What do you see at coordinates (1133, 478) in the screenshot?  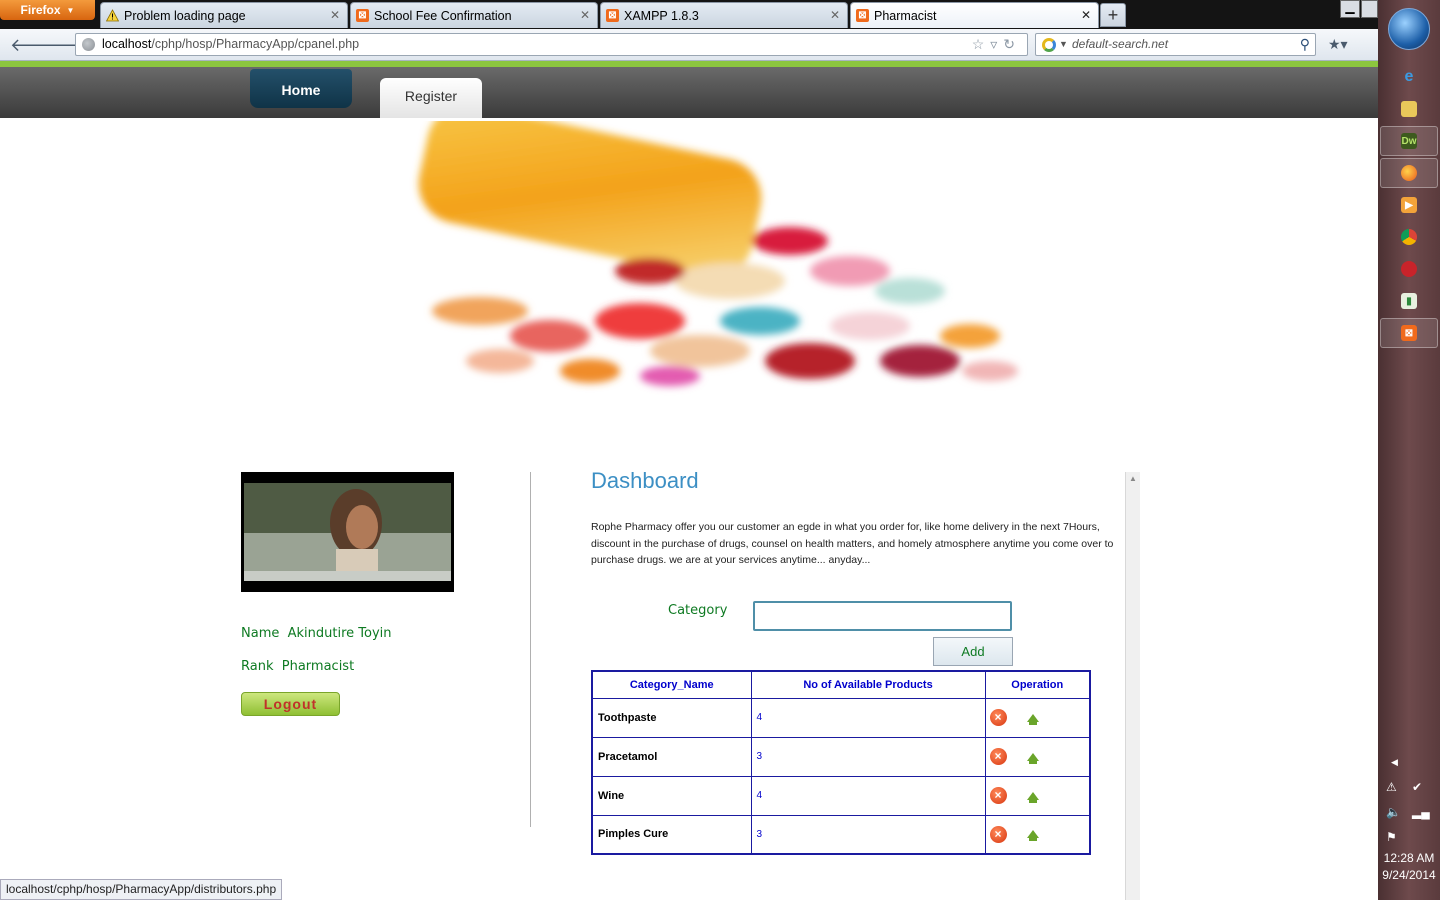 I see `scroll-up-arrow-icon: ▲` at bounding box center [1133, 478].